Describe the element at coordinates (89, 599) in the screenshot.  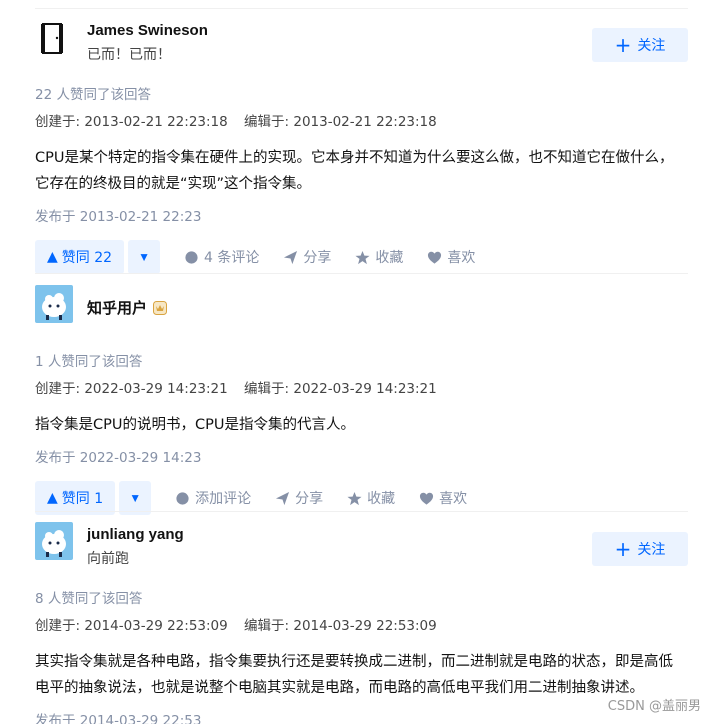
I see `vote-count-text: 8 人赞同了该回答` at that location.